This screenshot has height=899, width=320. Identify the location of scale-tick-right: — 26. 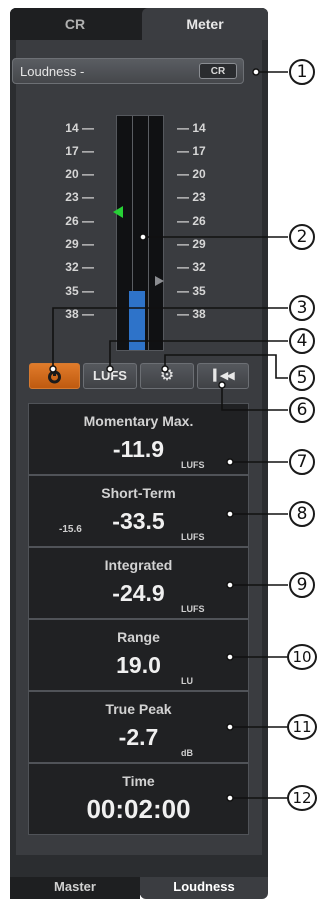
(191, 221).